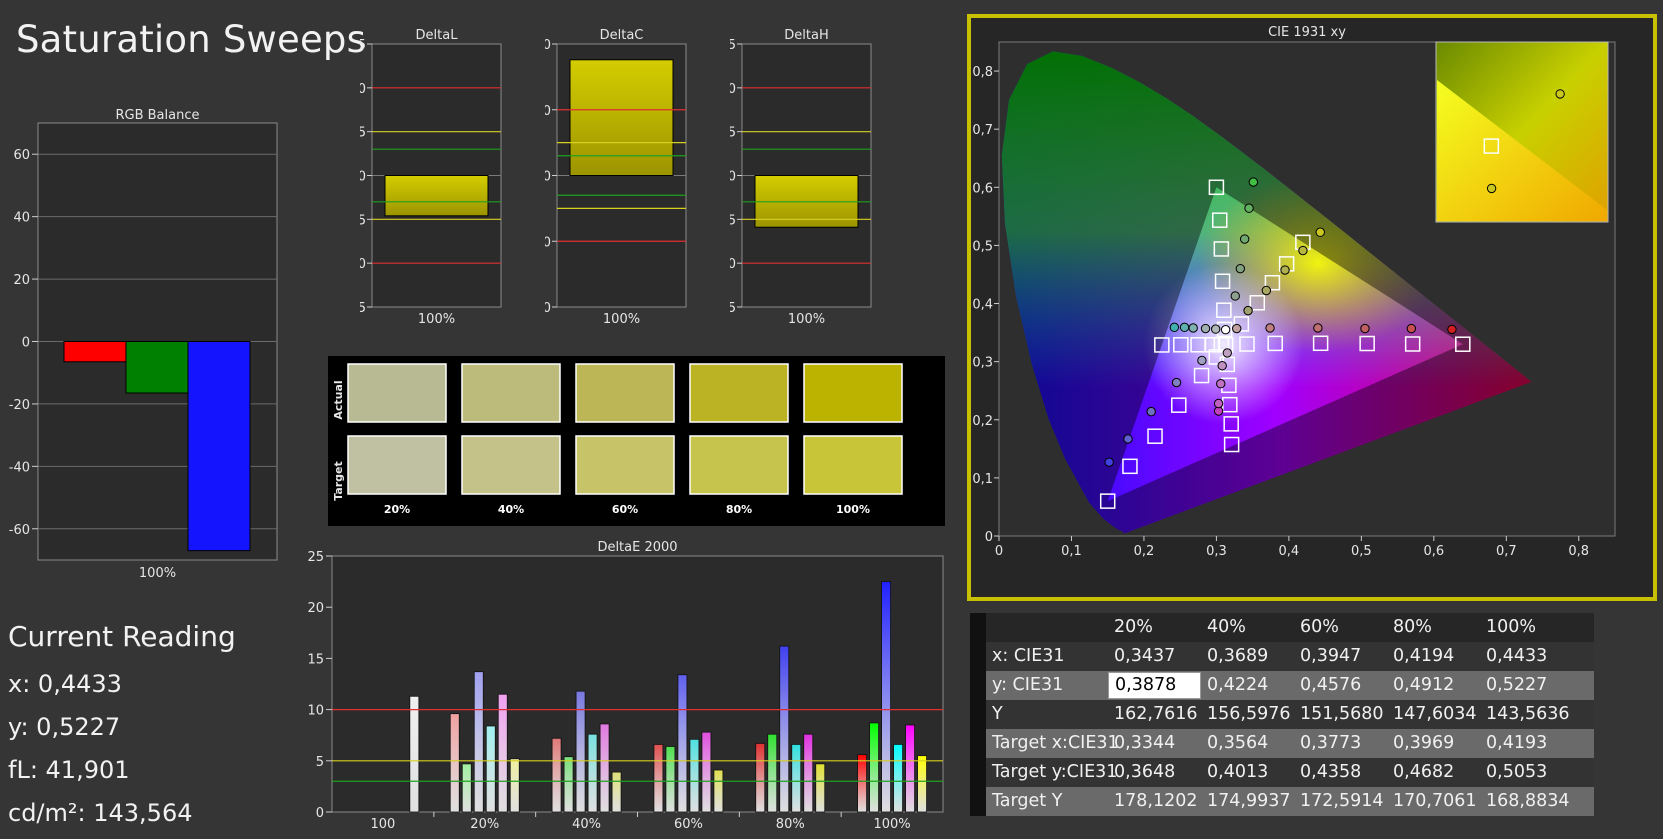 The image size is (1663, 839). Describe the element at coordinates (397, 509) in the screenshot. I see `swatch-column-label: 20%` at that location.